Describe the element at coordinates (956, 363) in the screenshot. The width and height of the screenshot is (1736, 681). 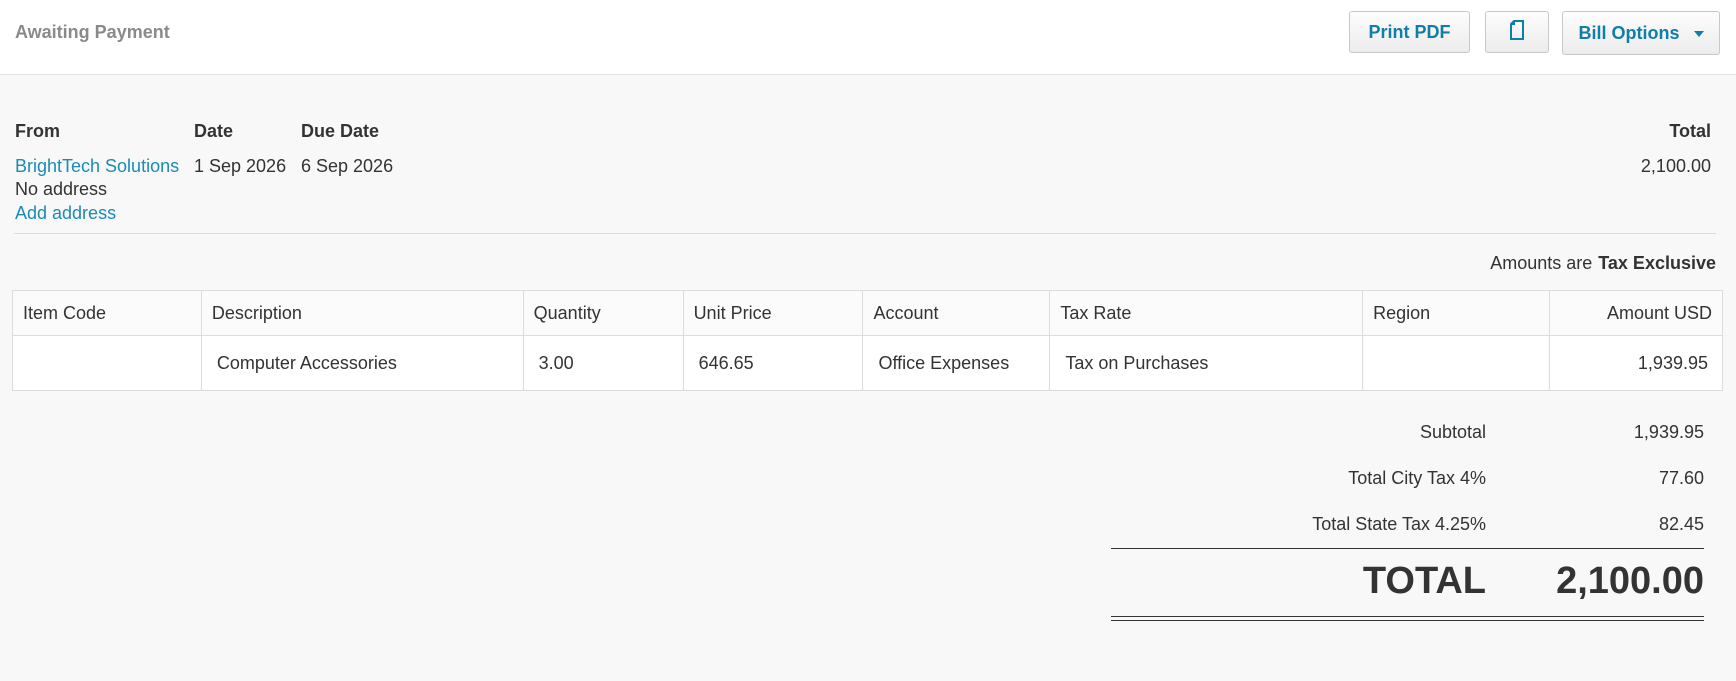
I see `cell-account: Office Expenses` at that location.